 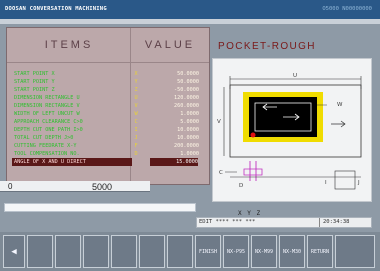 I want to click on row-label: APPROACH CLEARANCE C>0, so click(x=48, y=122).